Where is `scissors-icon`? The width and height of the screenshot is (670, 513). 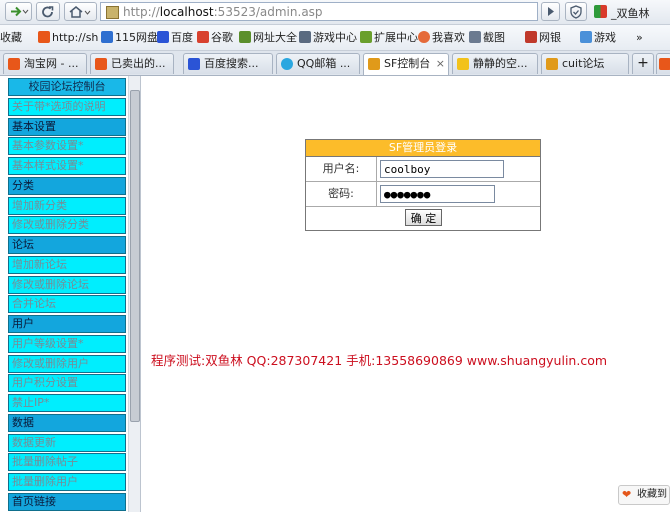 scissors-icon is located at coordinates (475, 37).